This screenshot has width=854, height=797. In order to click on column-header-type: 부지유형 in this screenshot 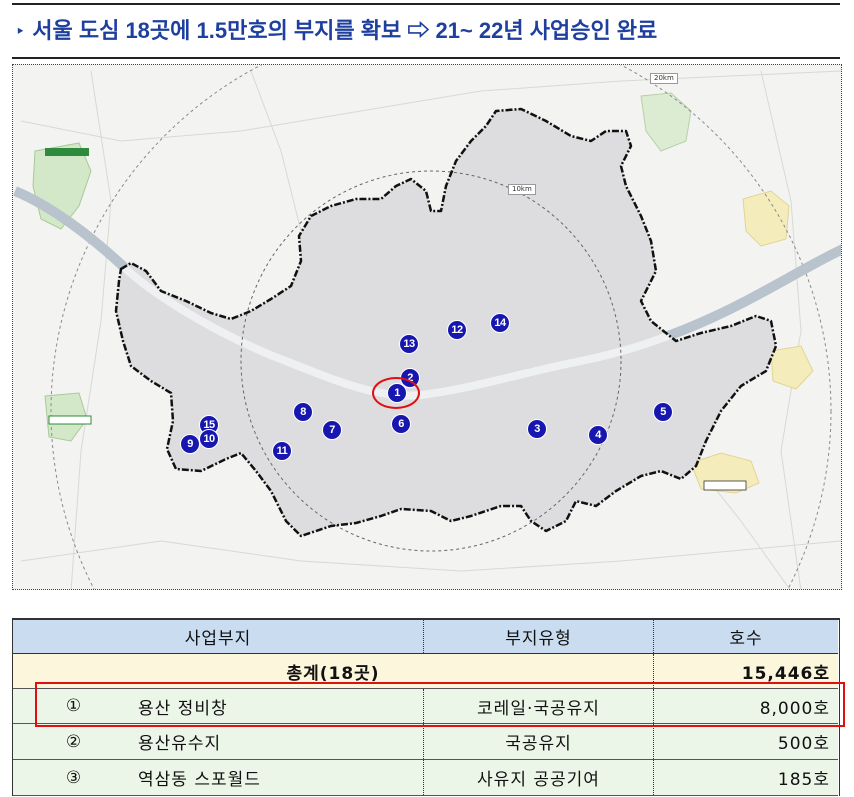, I will do `click(538, 636)`.